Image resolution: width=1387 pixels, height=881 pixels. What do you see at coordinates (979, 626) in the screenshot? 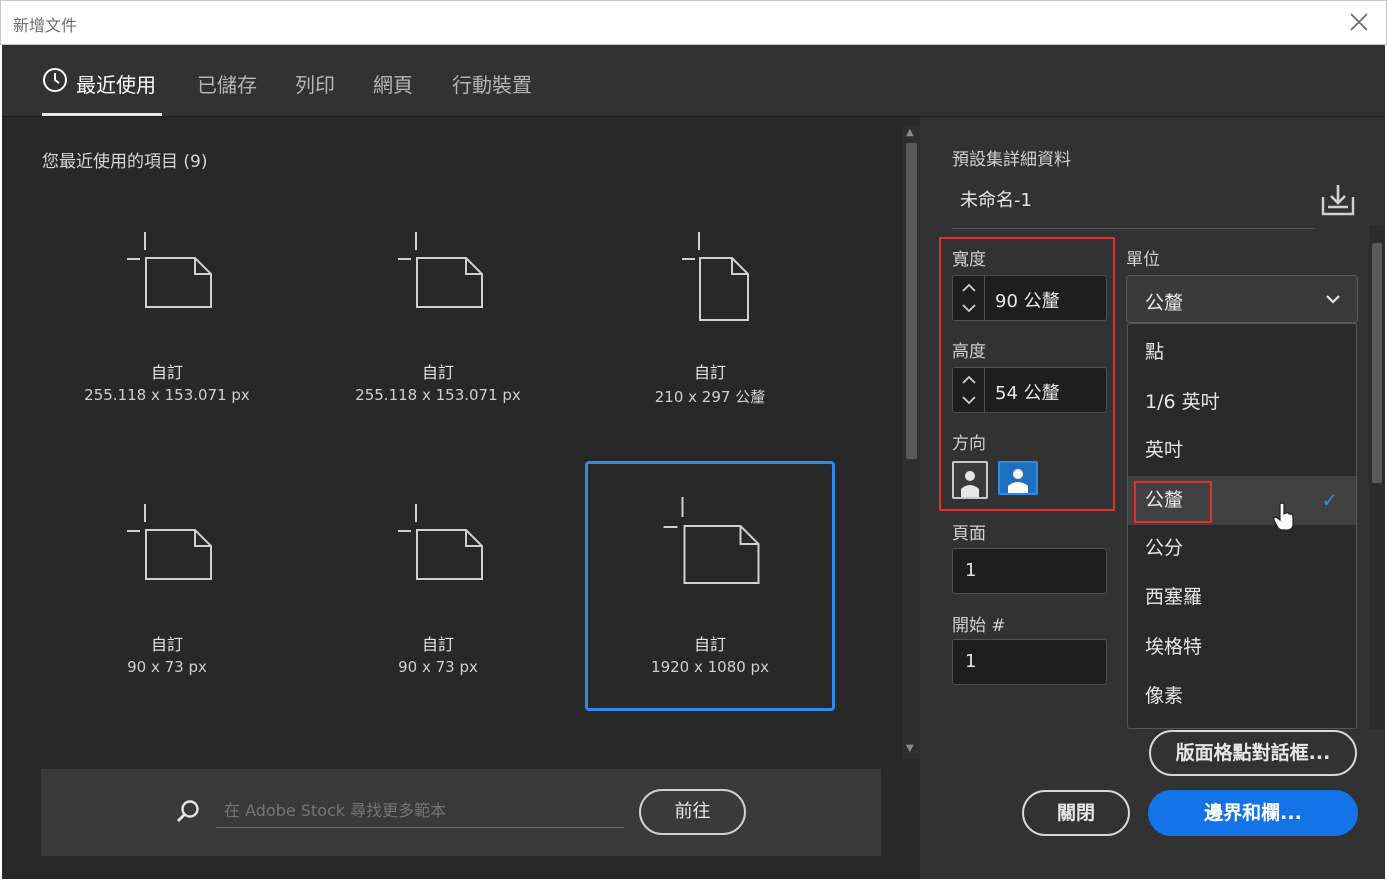
I see `start-number-label: 開始 #` at bounding box center [979, 626].